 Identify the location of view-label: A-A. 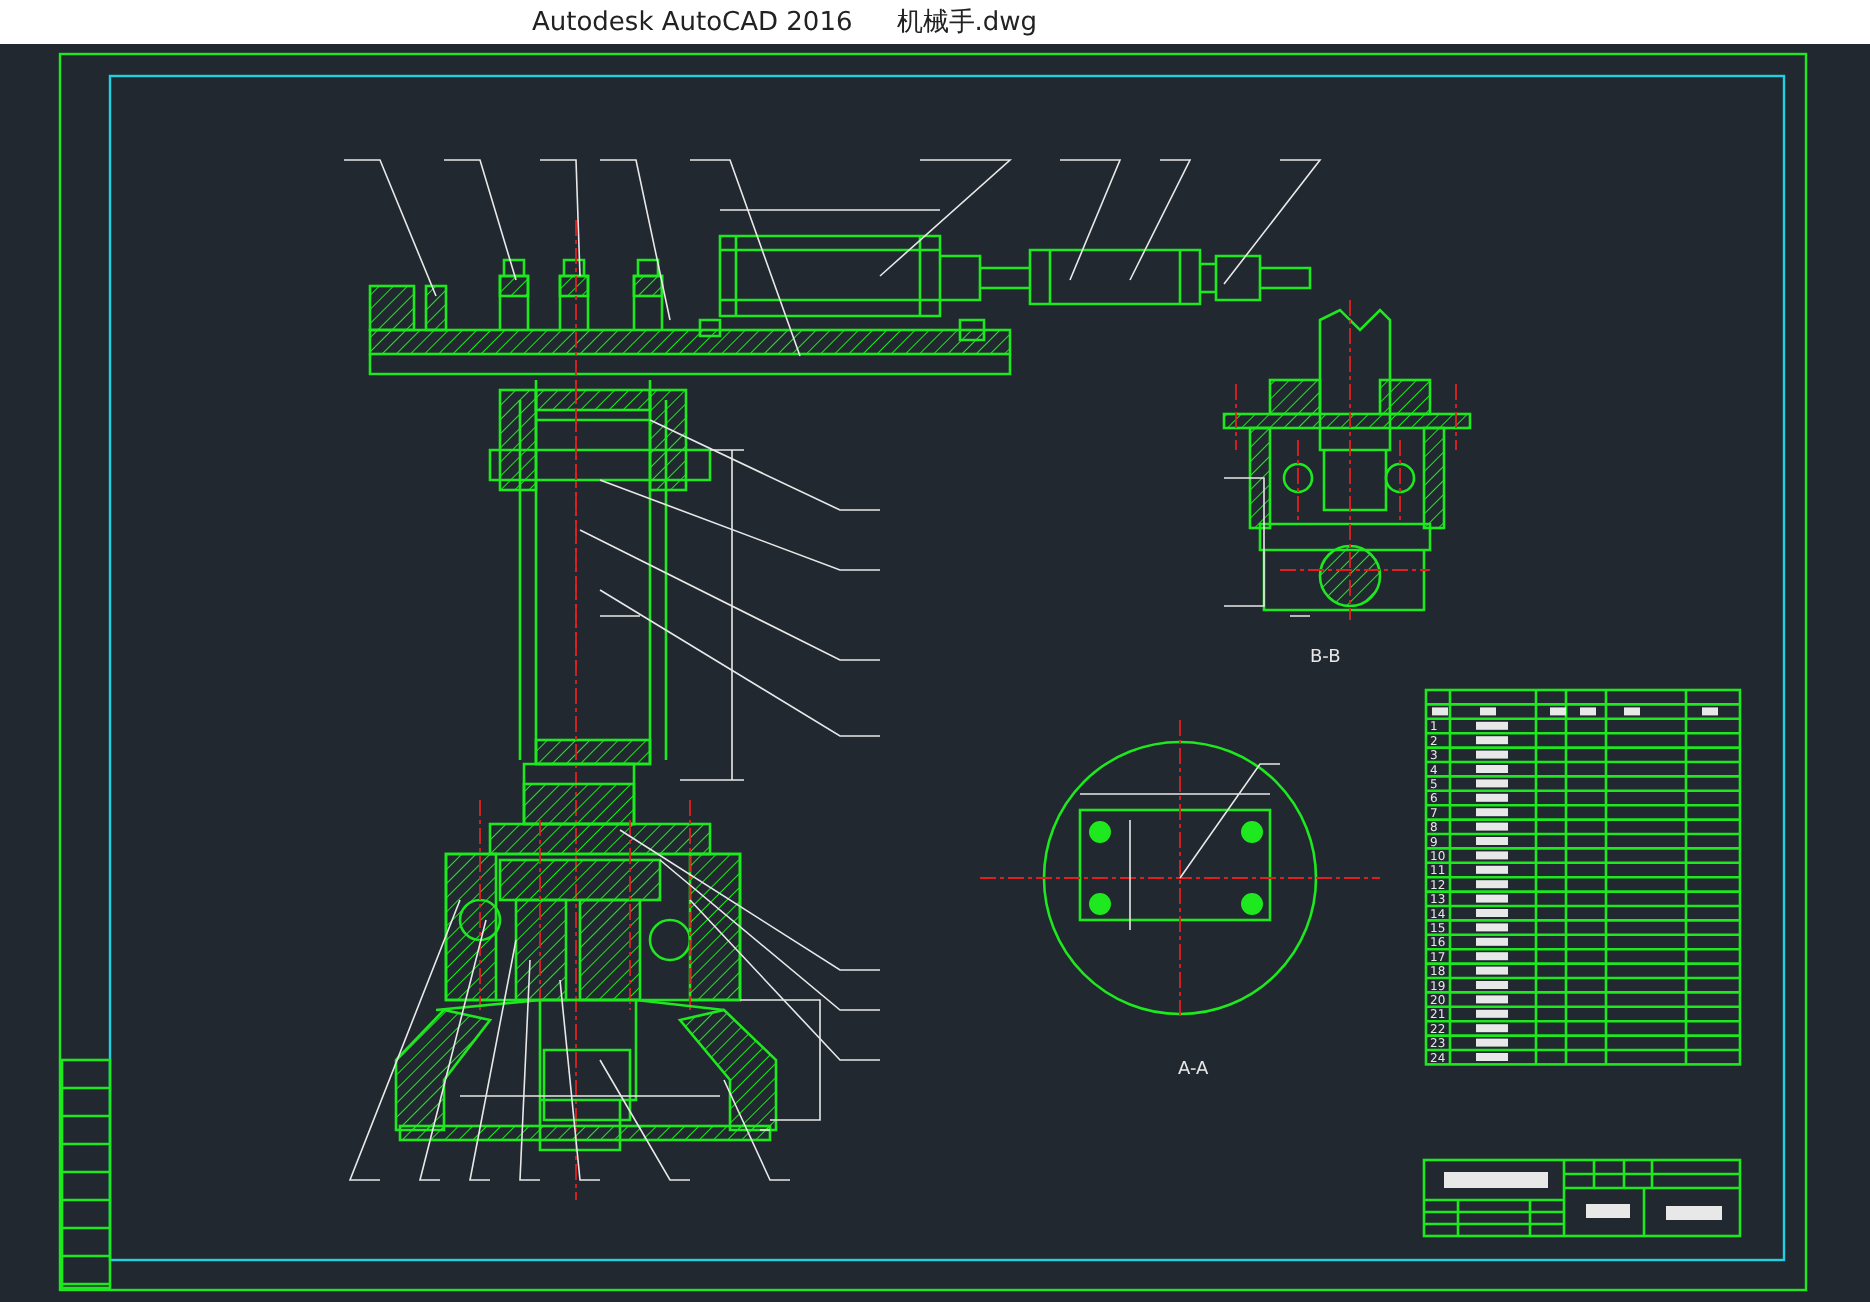
(1193, 1070).